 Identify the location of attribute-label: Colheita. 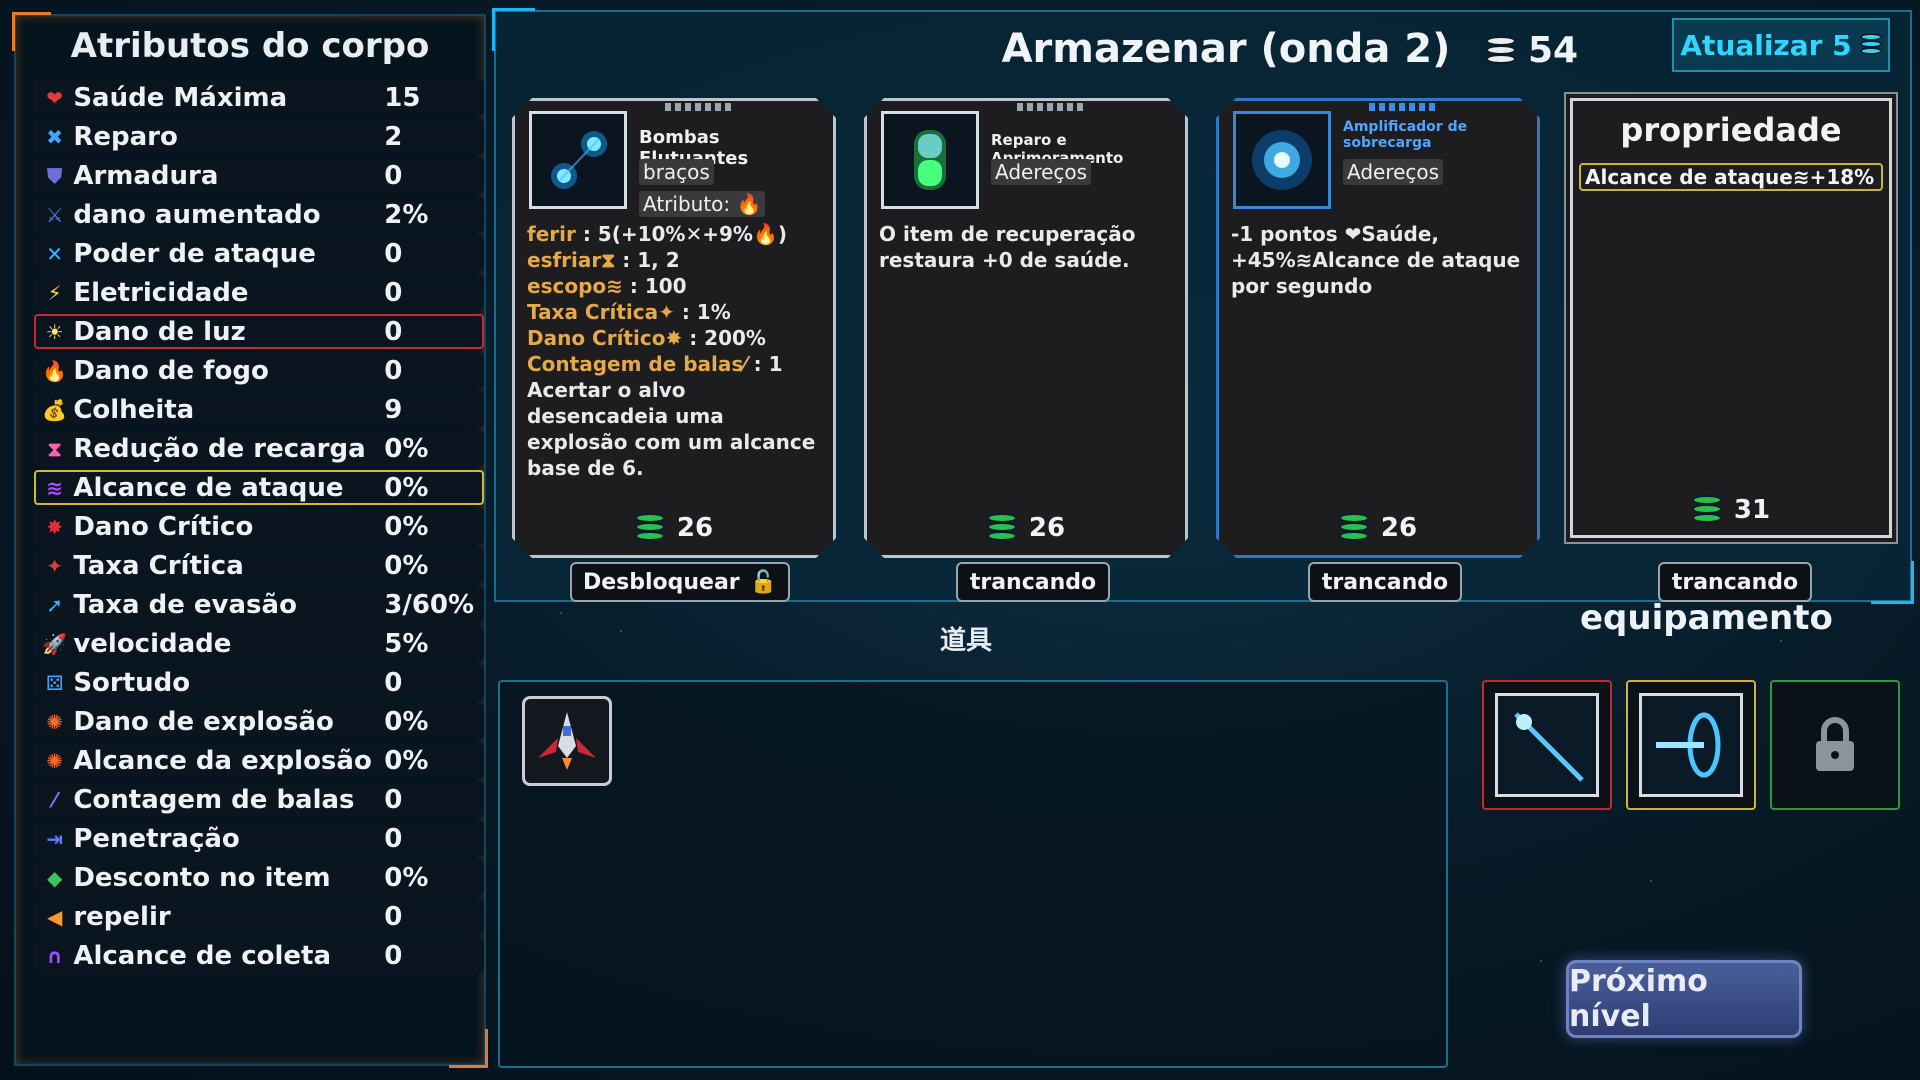
(134, 409).